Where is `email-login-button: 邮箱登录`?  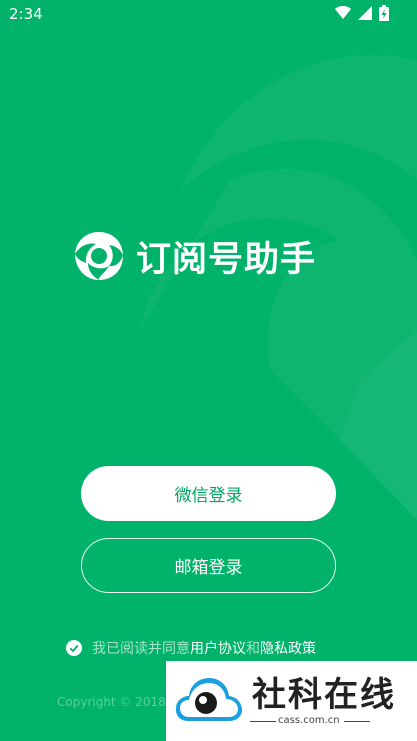 email-login-button: 邮箱登录 is located at coordinates (208, 565).